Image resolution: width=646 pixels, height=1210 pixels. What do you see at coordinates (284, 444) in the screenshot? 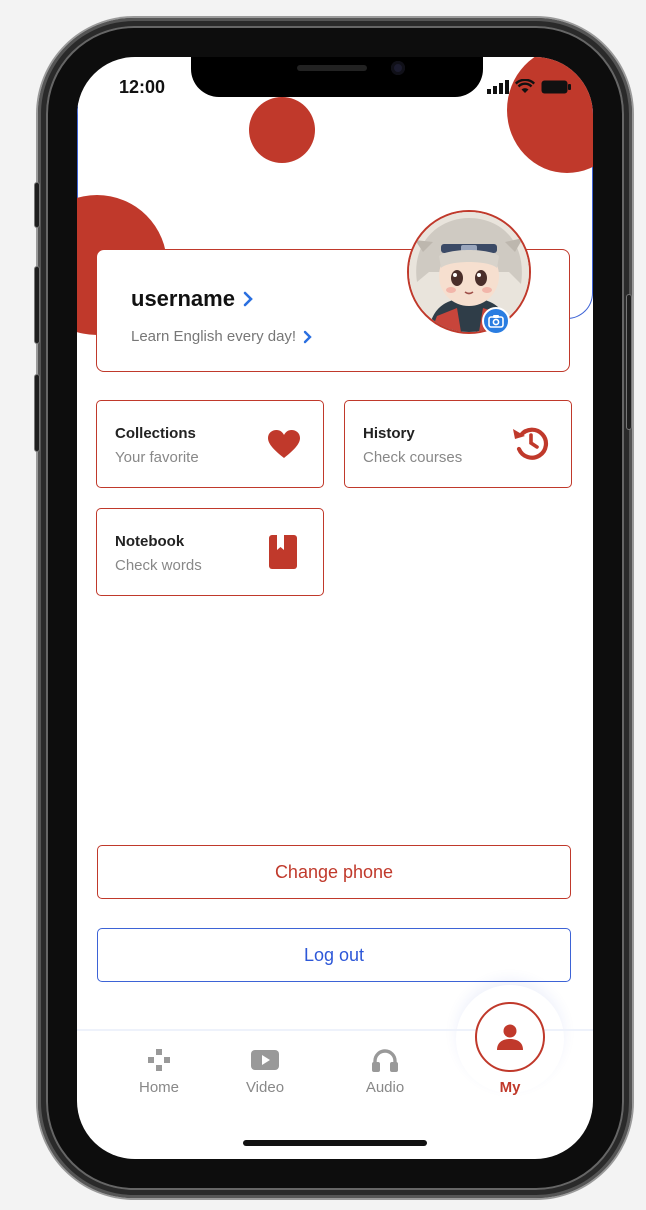
I see `heart-icon` at bounding box center [284, 444].